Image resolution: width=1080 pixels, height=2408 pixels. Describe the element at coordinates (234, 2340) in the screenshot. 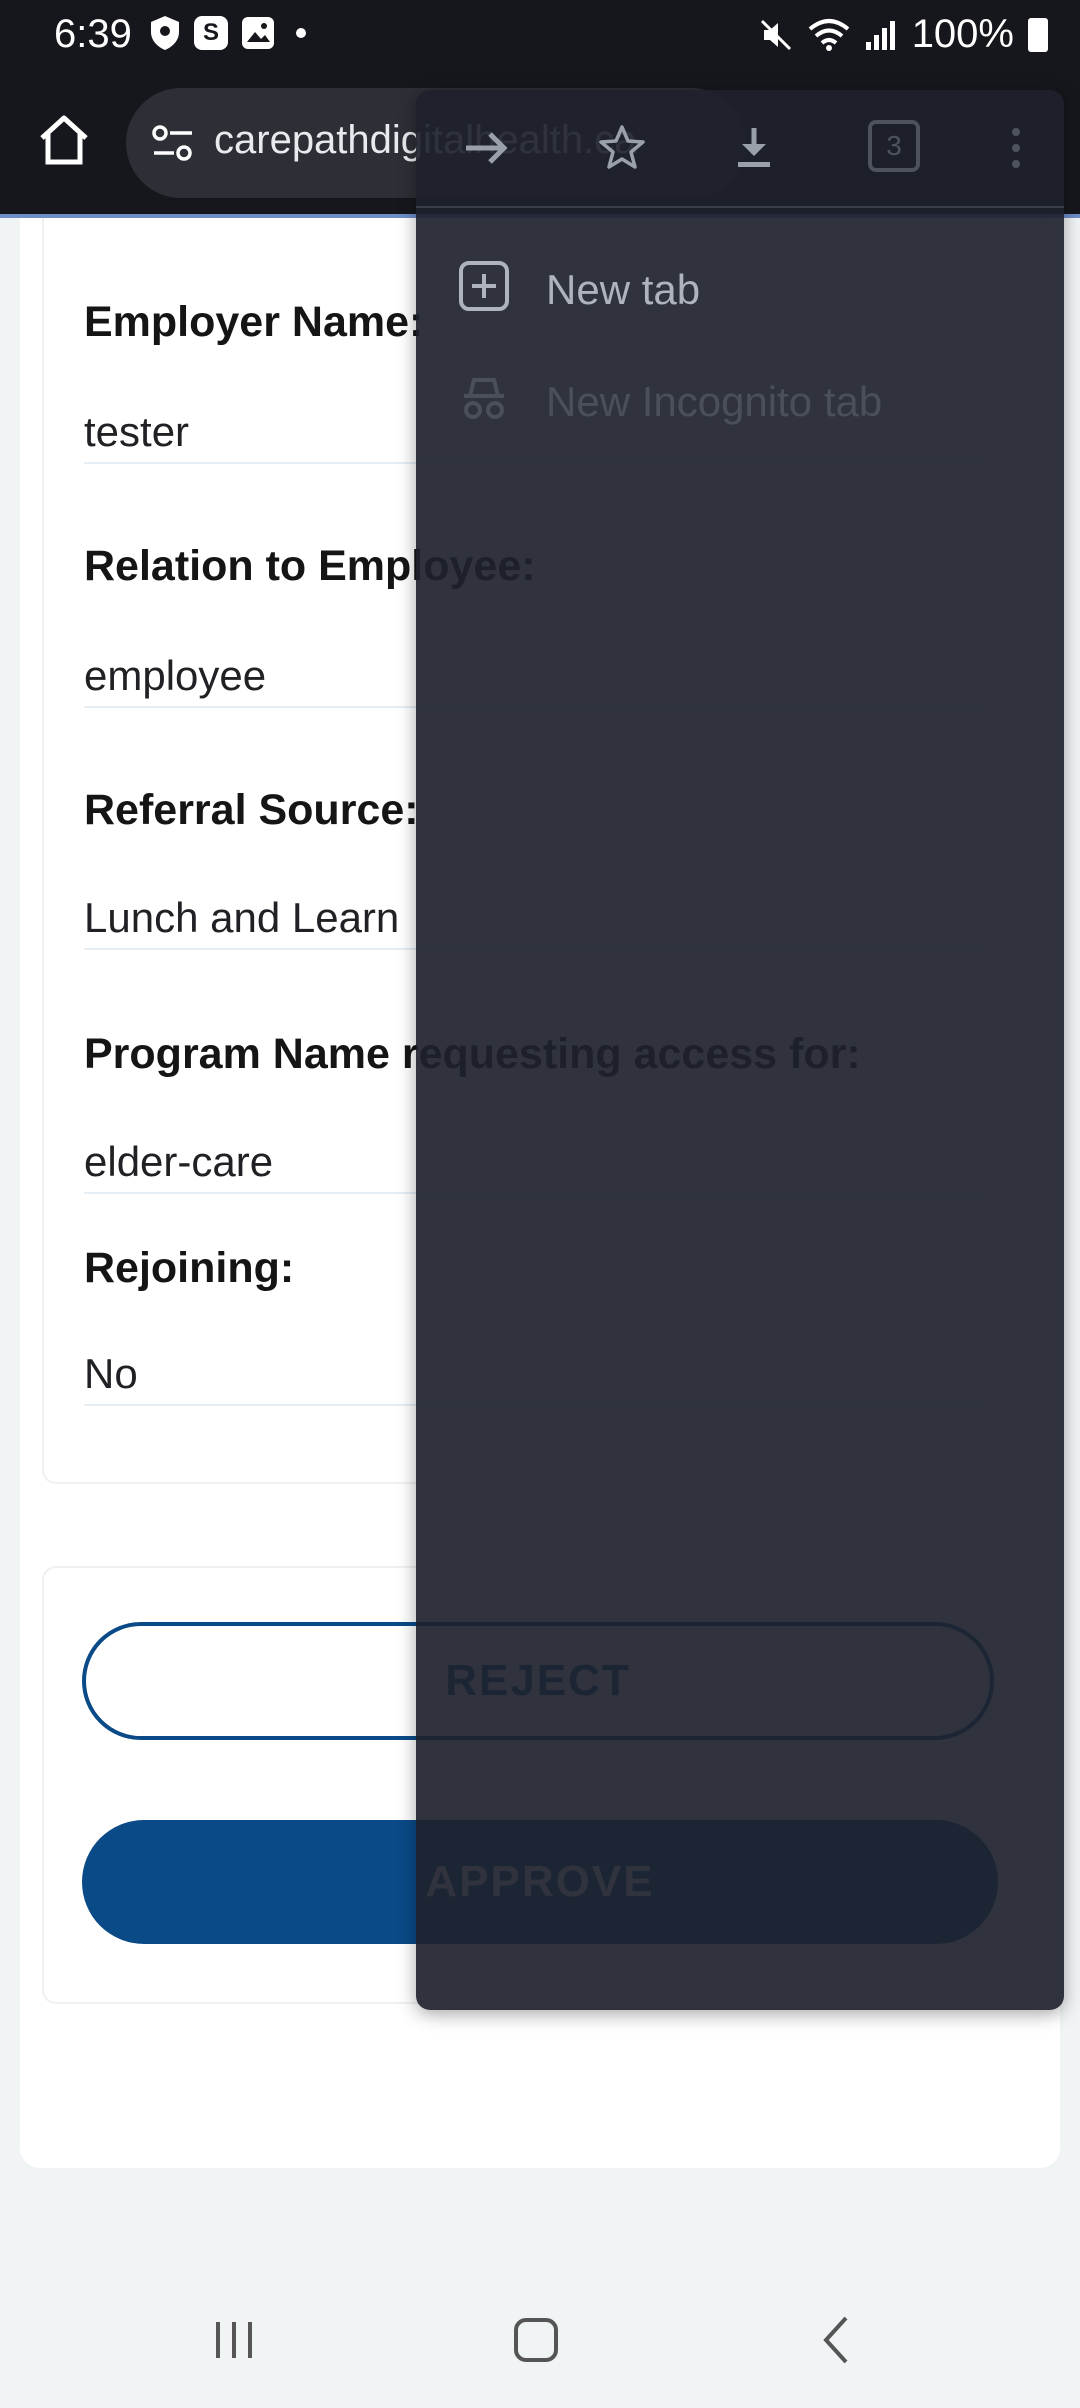

I see `recent-apps-icon` at that location.